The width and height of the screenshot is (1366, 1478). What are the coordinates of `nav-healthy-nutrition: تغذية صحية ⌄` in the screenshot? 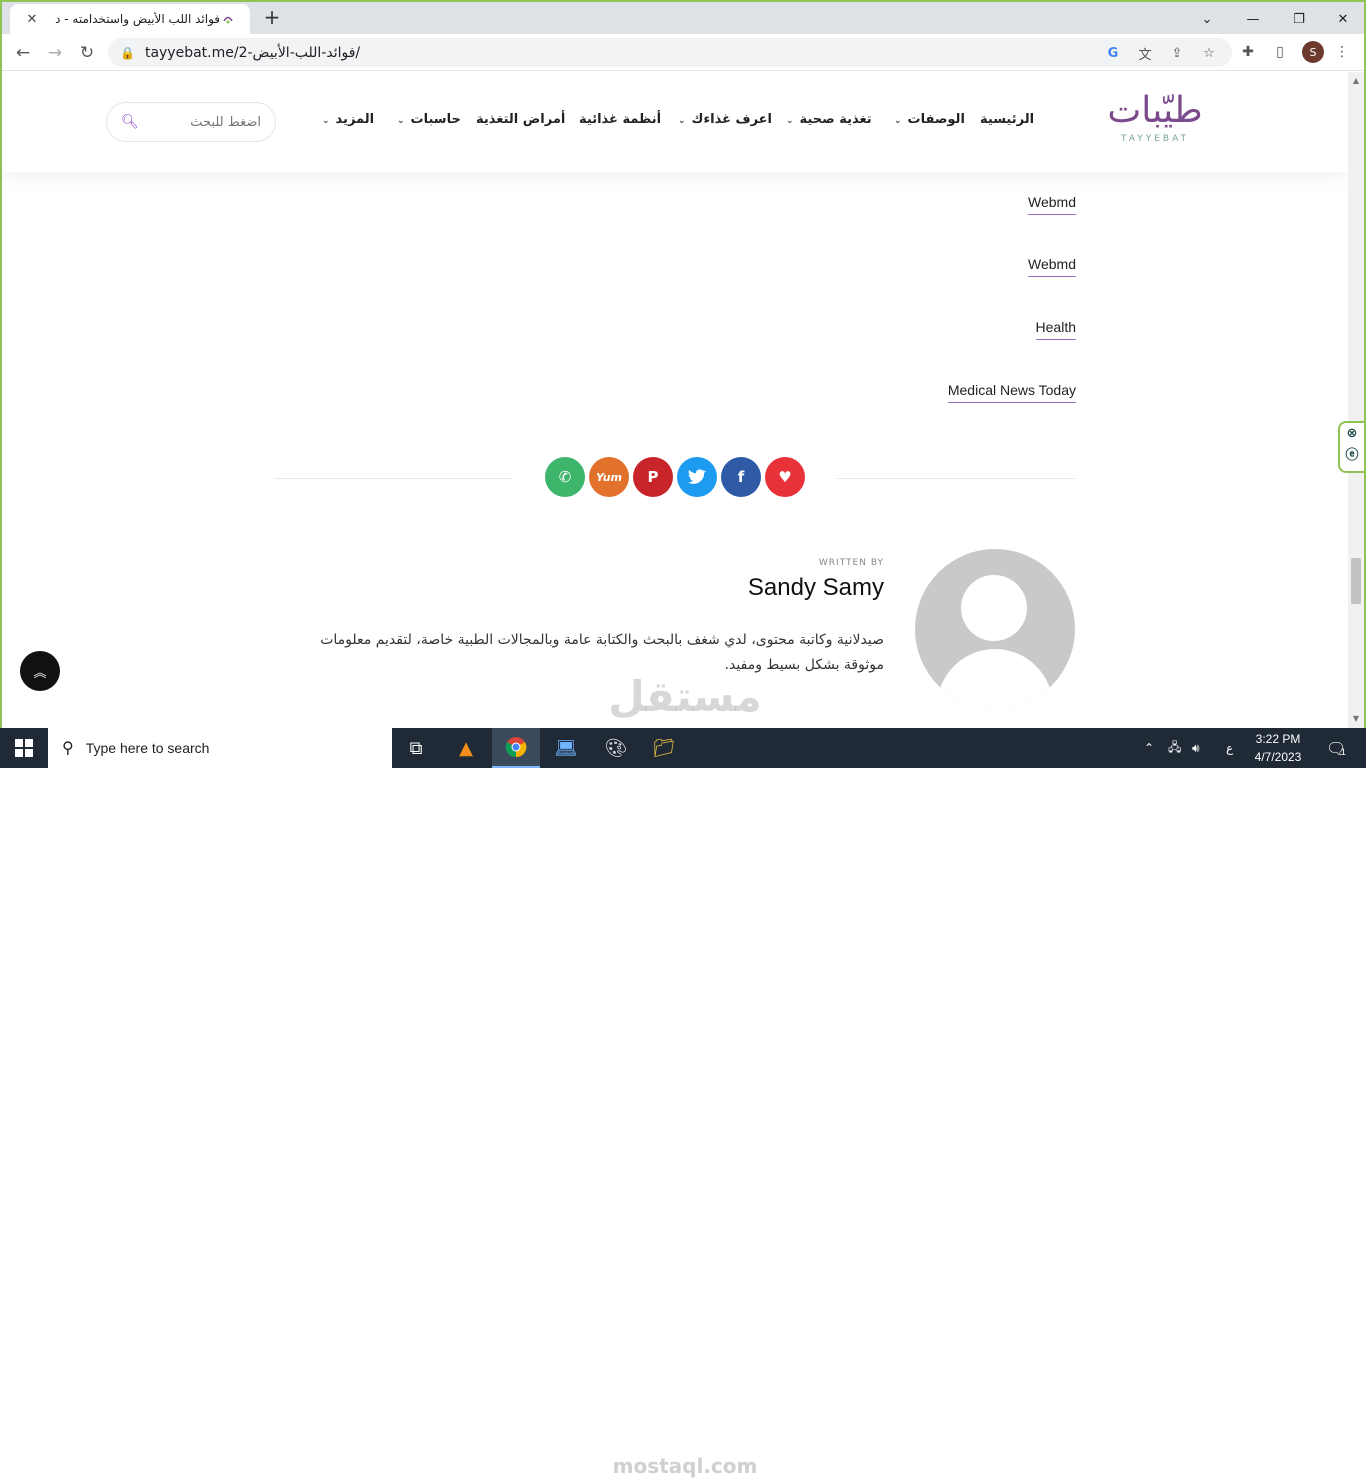 It's located at (829, 119).